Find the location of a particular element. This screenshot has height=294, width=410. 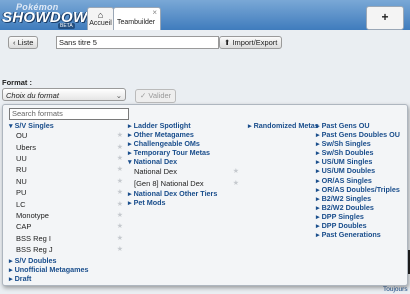

format-option-label: BSS Reg J is located at coordinates (34, 250).